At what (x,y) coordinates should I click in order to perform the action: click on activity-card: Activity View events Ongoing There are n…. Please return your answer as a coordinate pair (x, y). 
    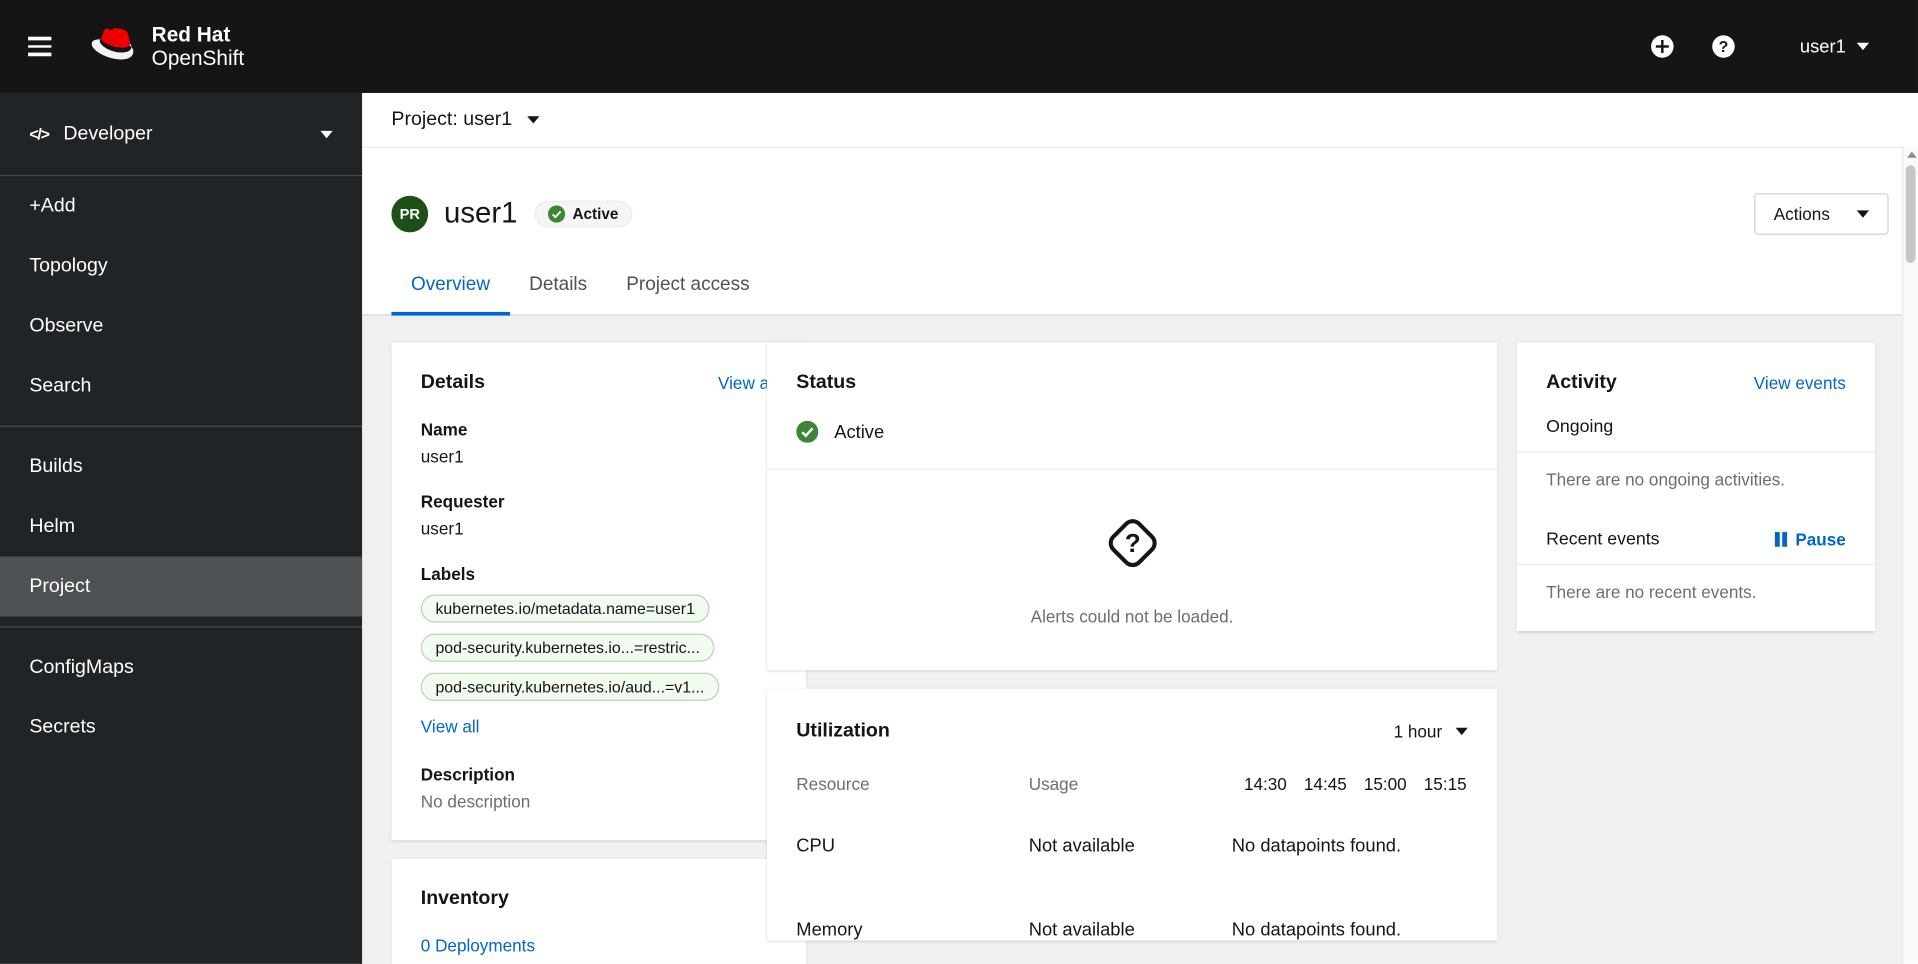
    Looking at the image, I should click on (1696, 487).